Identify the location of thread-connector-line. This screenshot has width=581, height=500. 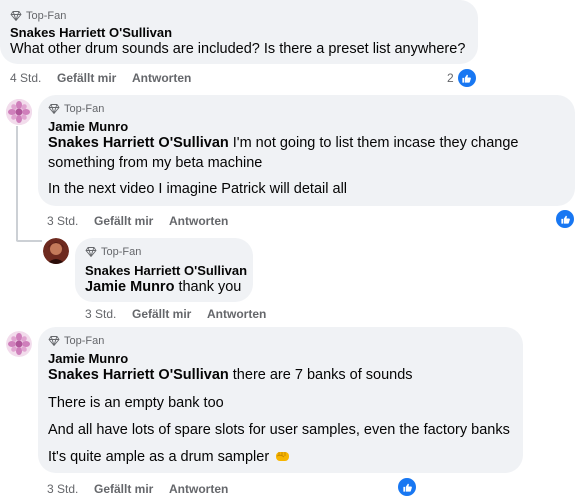
(17, 183).